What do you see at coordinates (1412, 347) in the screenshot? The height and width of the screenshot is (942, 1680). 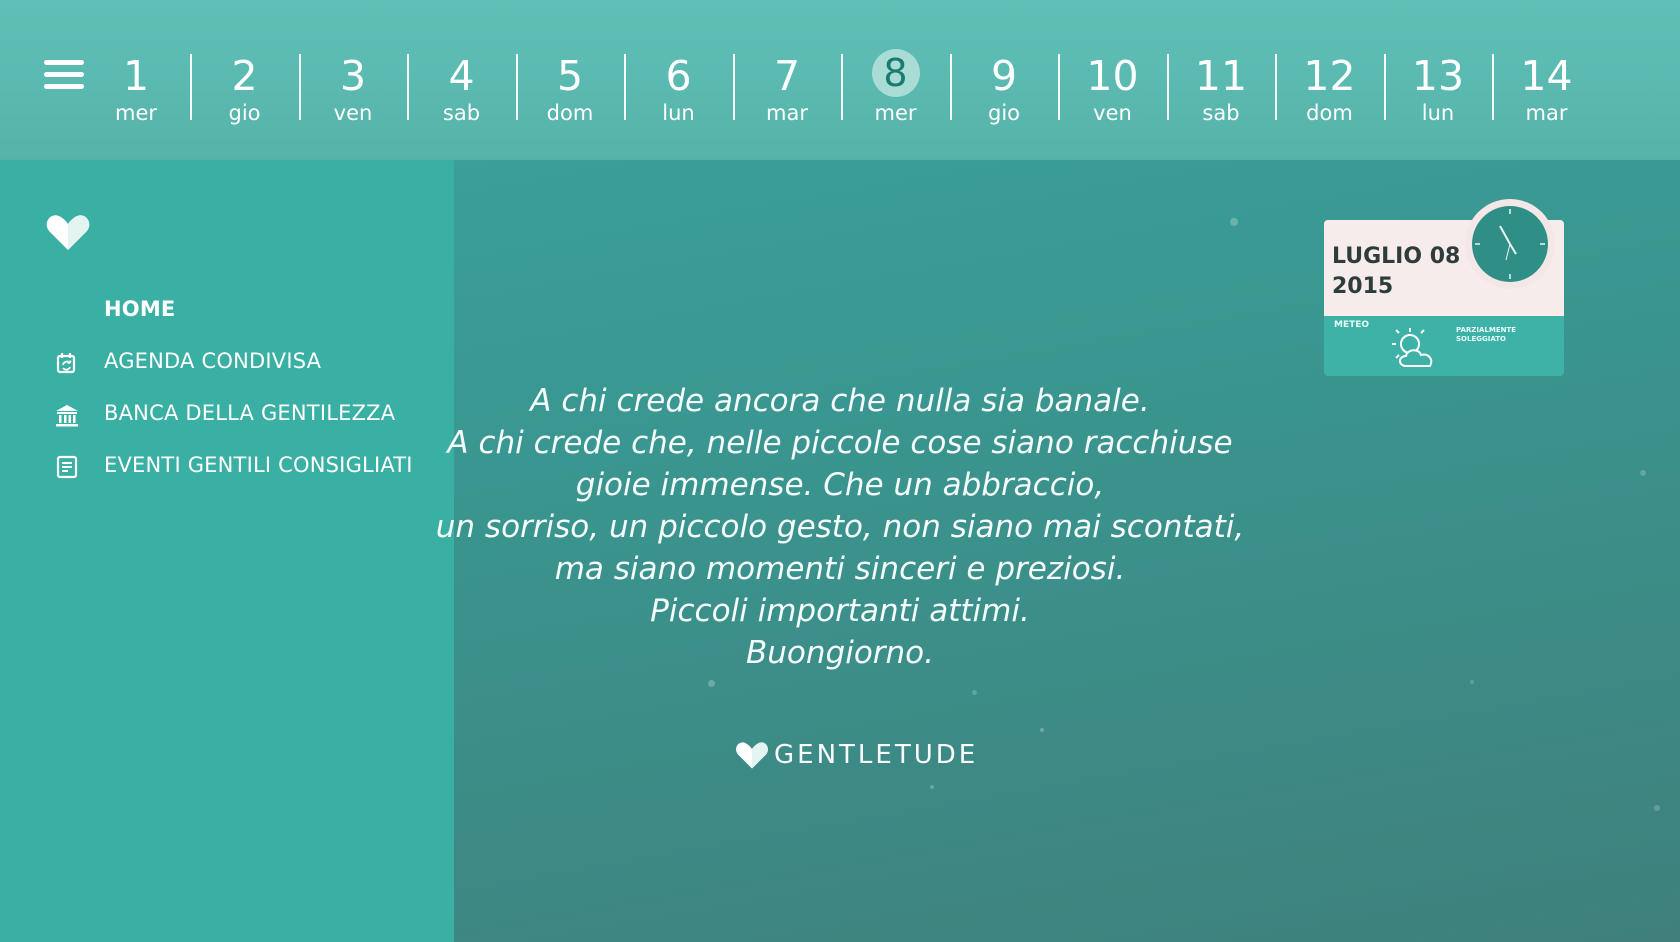 I see `partly-sunny-icon` at bounding box center [1412, 347].